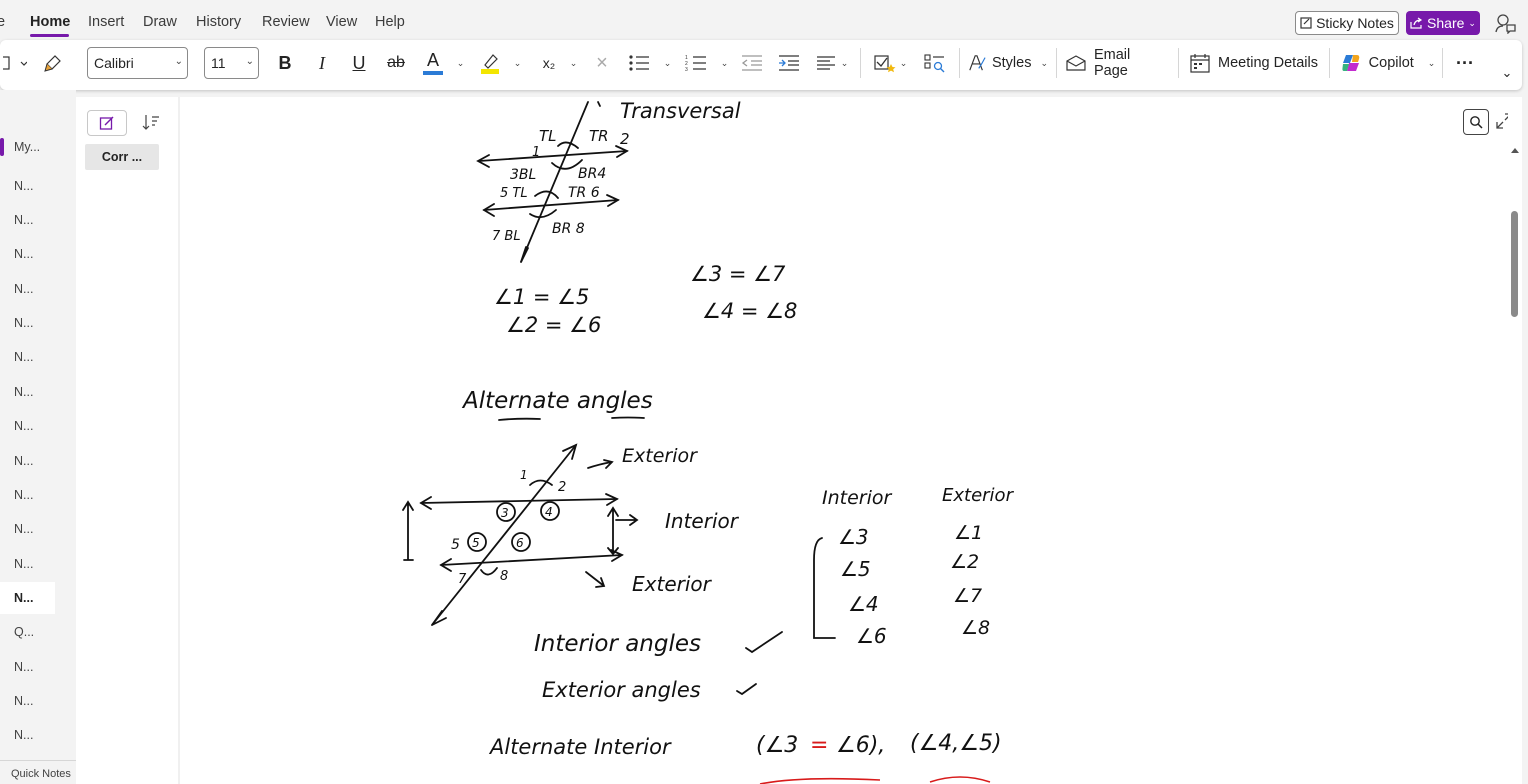  Describe the element at coordinates (504, 576) in the screenshot. I see `label-angle-8: 8` at that location.